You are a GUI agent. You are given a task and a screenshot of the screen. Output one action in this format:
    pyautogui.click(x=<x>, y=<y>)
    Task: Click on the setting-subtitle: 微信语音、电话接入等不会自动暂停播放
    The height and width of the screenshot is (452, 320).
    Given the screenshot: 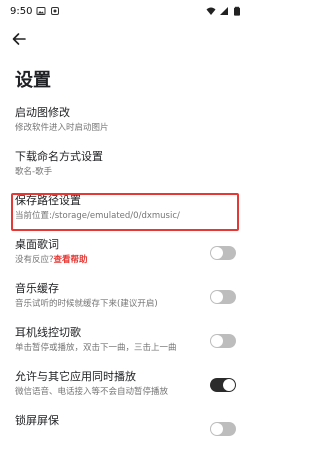 What is the action you would take?
    pyautogui.click(x=92, y=392)
    